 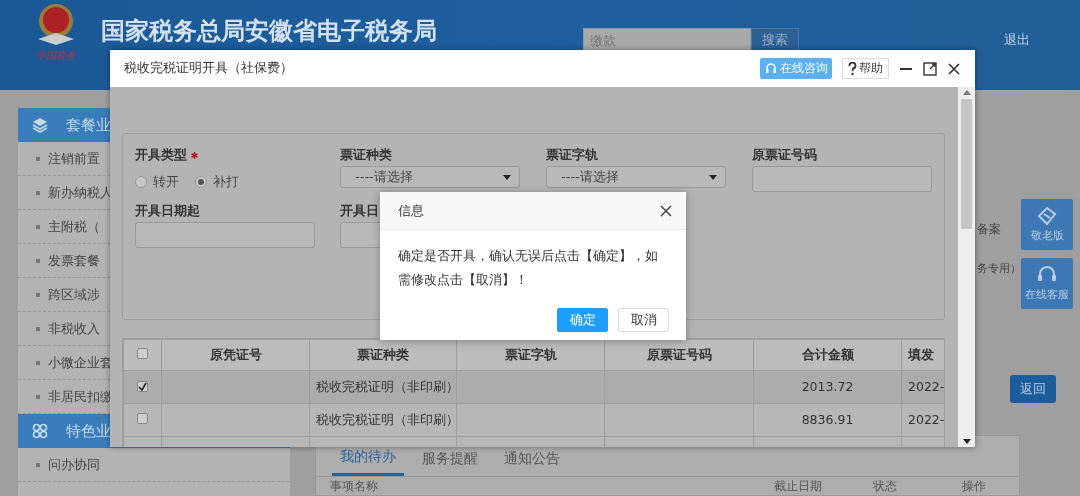 I want to click on table-cell: 8836.91, so click(x=827, y=420).